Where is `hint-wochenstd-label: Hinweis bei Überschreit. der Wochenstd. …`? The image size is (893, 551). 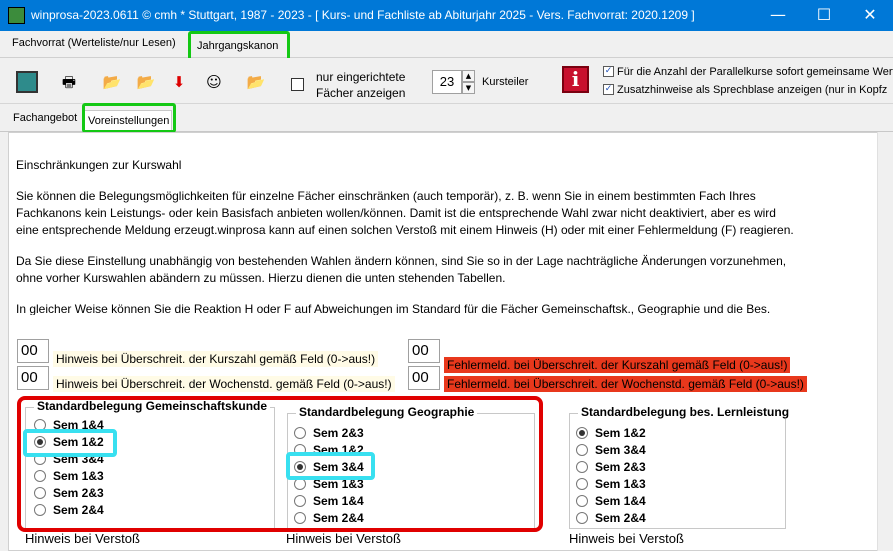 hint-wochenstd-label: Hinweis bei Überschreit. der Wochenstd. … is located at coordinates (224, 384).